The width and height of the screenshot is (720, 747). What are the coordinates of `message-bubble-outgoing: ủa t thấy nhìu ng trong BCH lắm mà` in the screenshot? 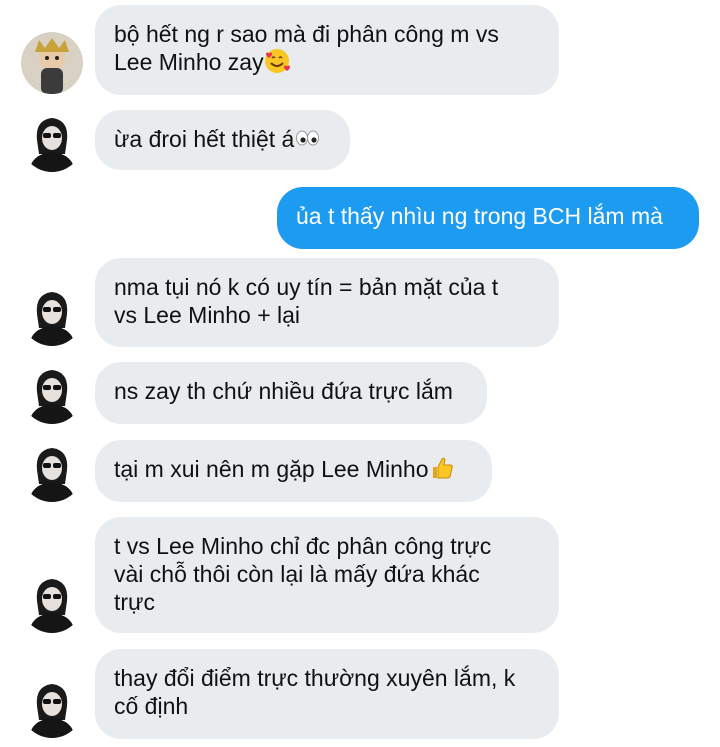 It's located at (488, 218).